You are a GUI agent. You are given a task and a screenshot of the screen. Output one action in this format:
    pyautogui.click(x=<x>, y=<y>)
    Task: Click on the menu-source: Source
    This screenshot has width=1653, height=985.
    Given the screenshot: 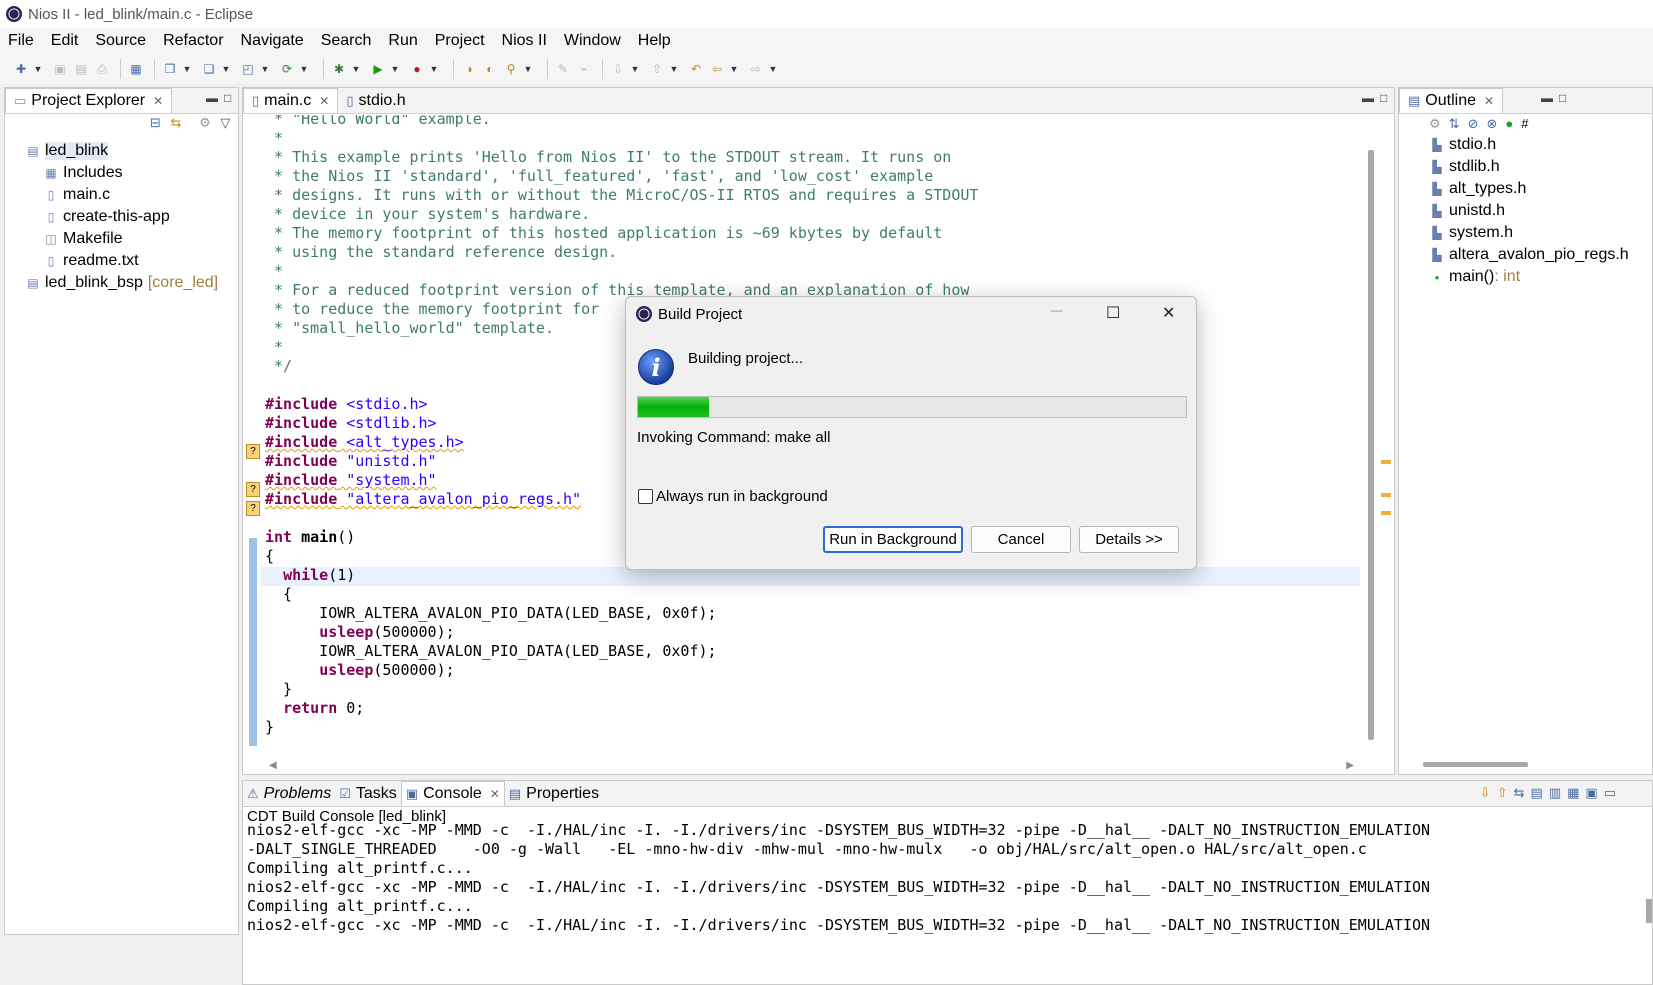 What is the action you would take?
    pyautogui.click(x=120, y=41)
    